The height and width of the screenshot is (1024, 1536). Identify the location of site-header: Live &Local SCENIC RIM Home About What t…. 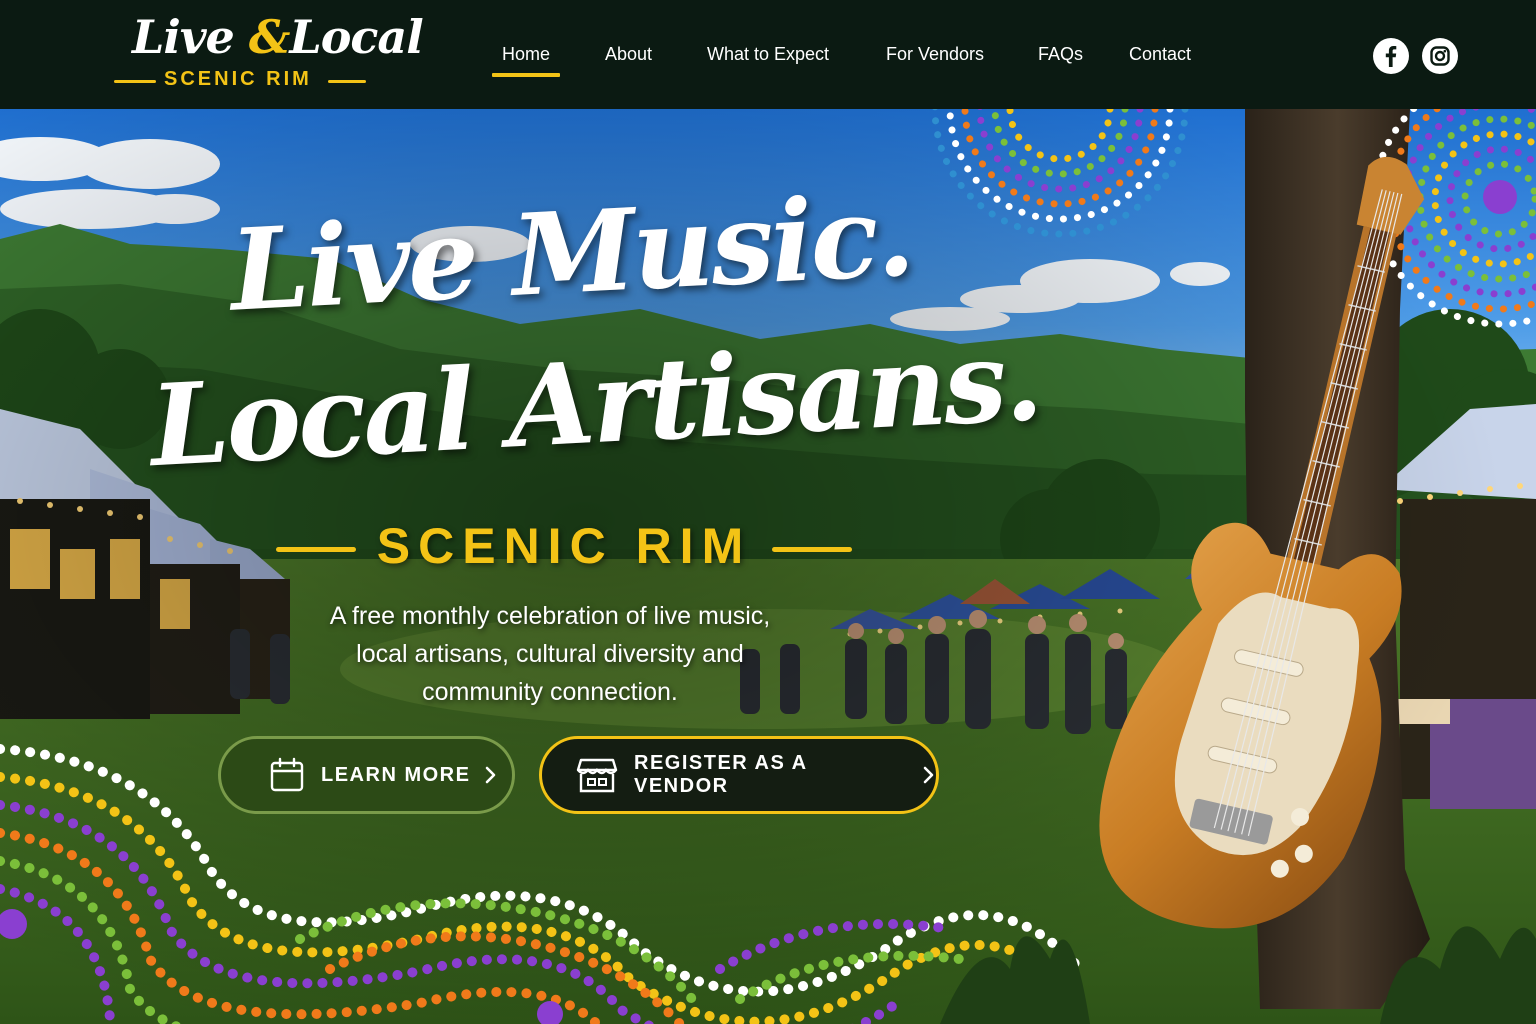
(768, 54).